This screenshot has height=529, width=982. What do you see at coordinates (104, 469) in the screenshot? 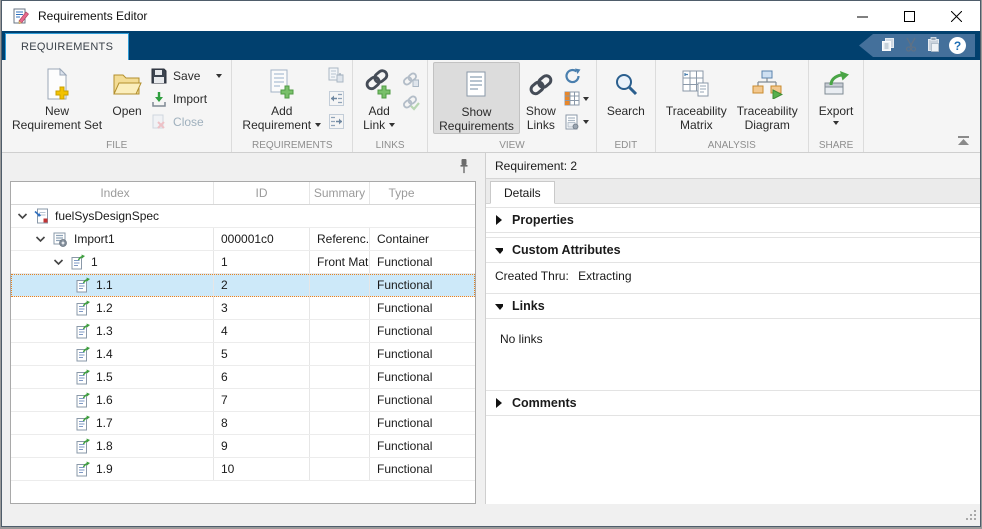
I see `row-index: 1.9` at bounding box center [104, 469].